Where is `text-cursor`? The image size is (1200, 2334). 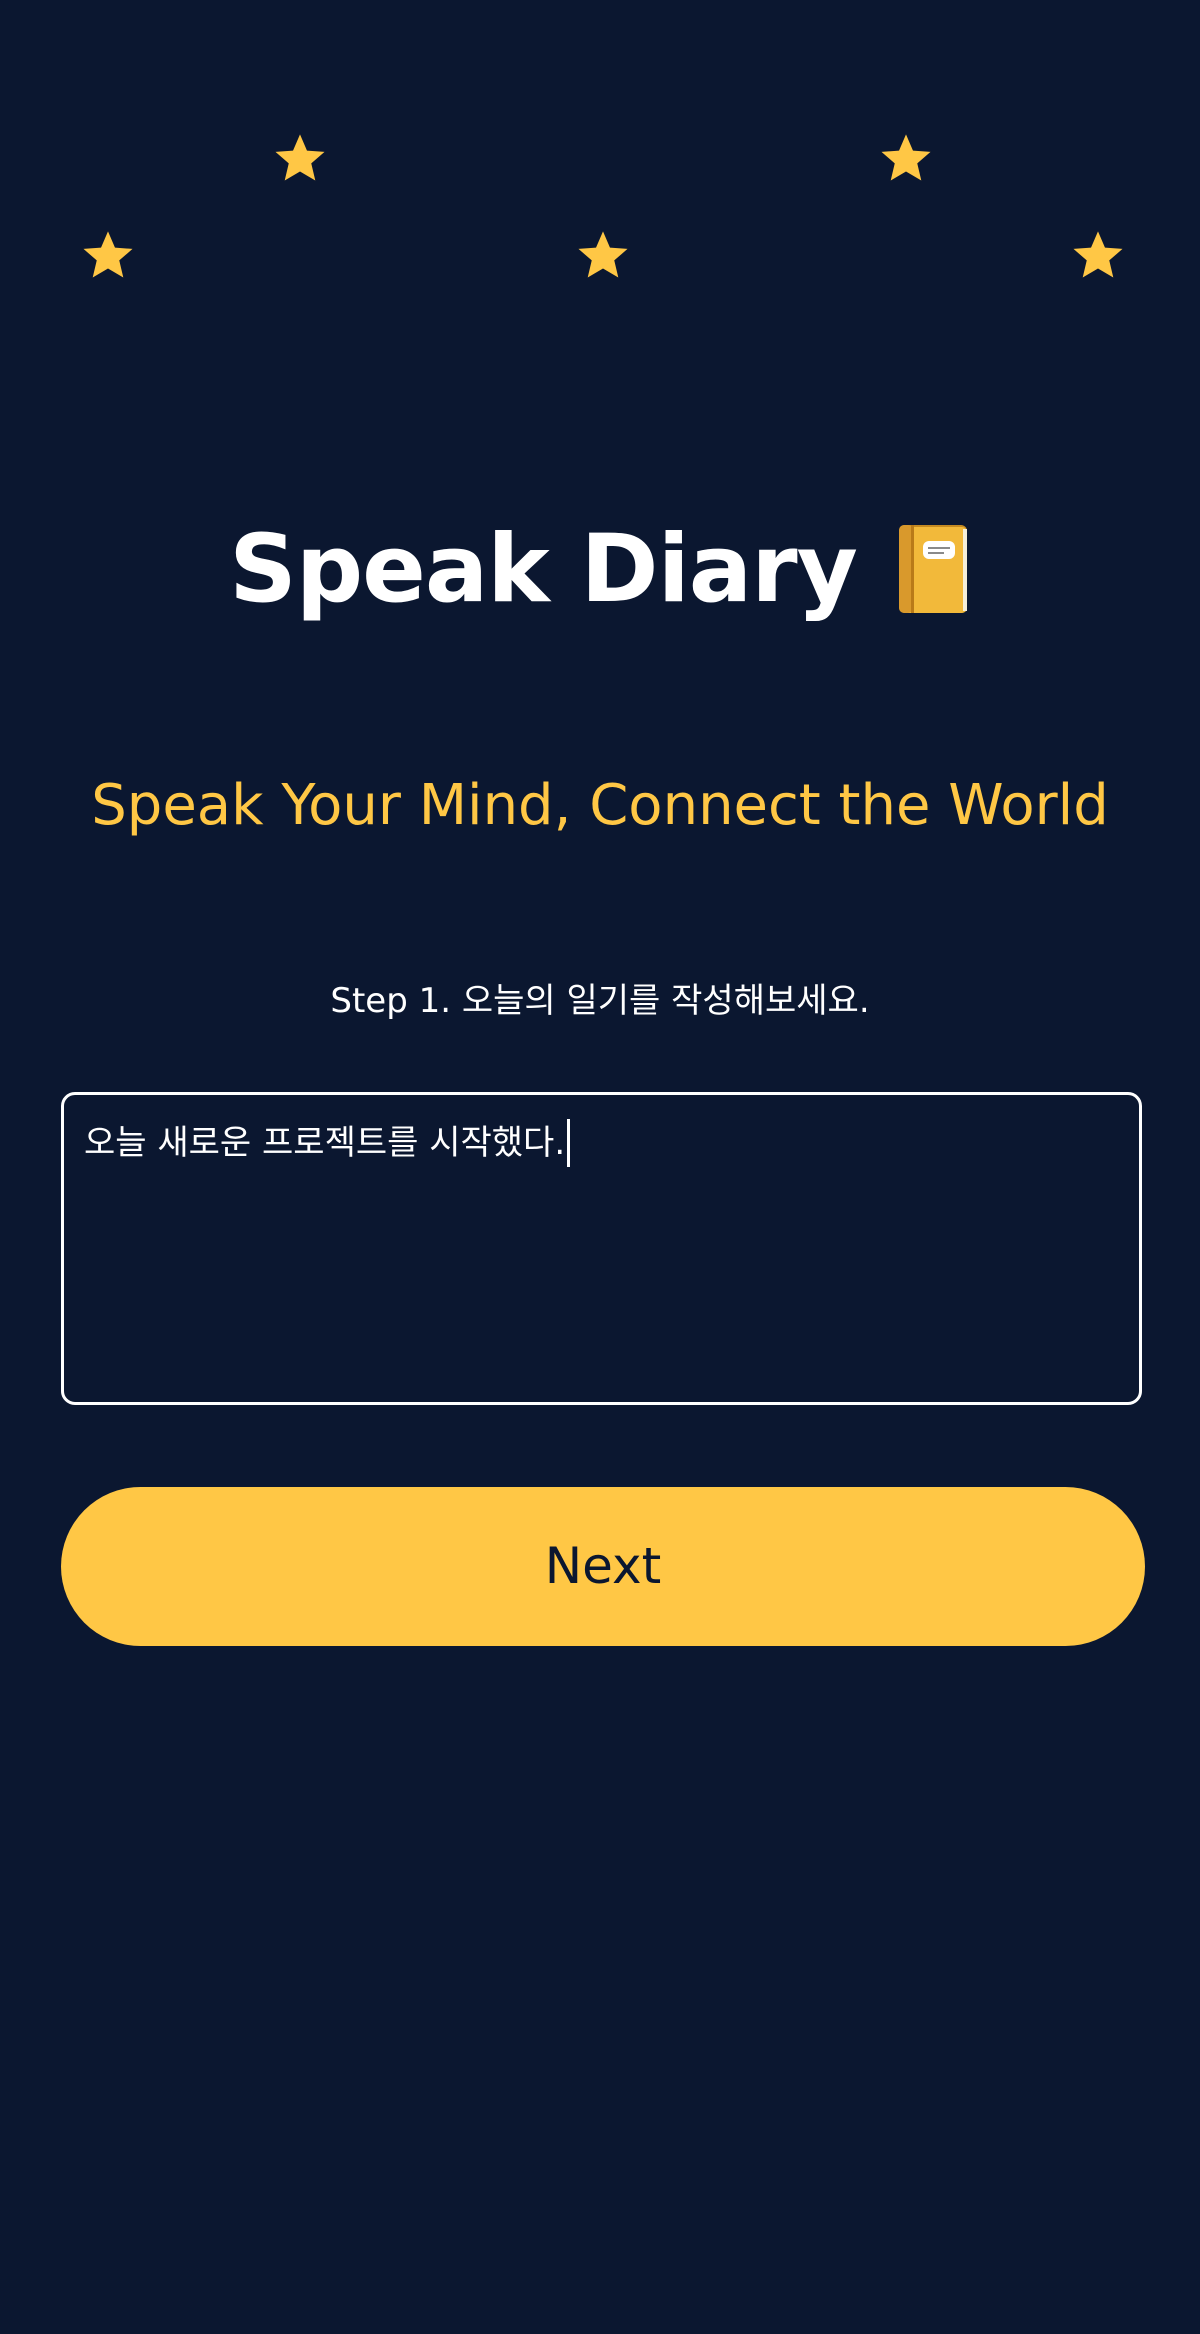
text-cursor is located at coordinates (569, 1143).